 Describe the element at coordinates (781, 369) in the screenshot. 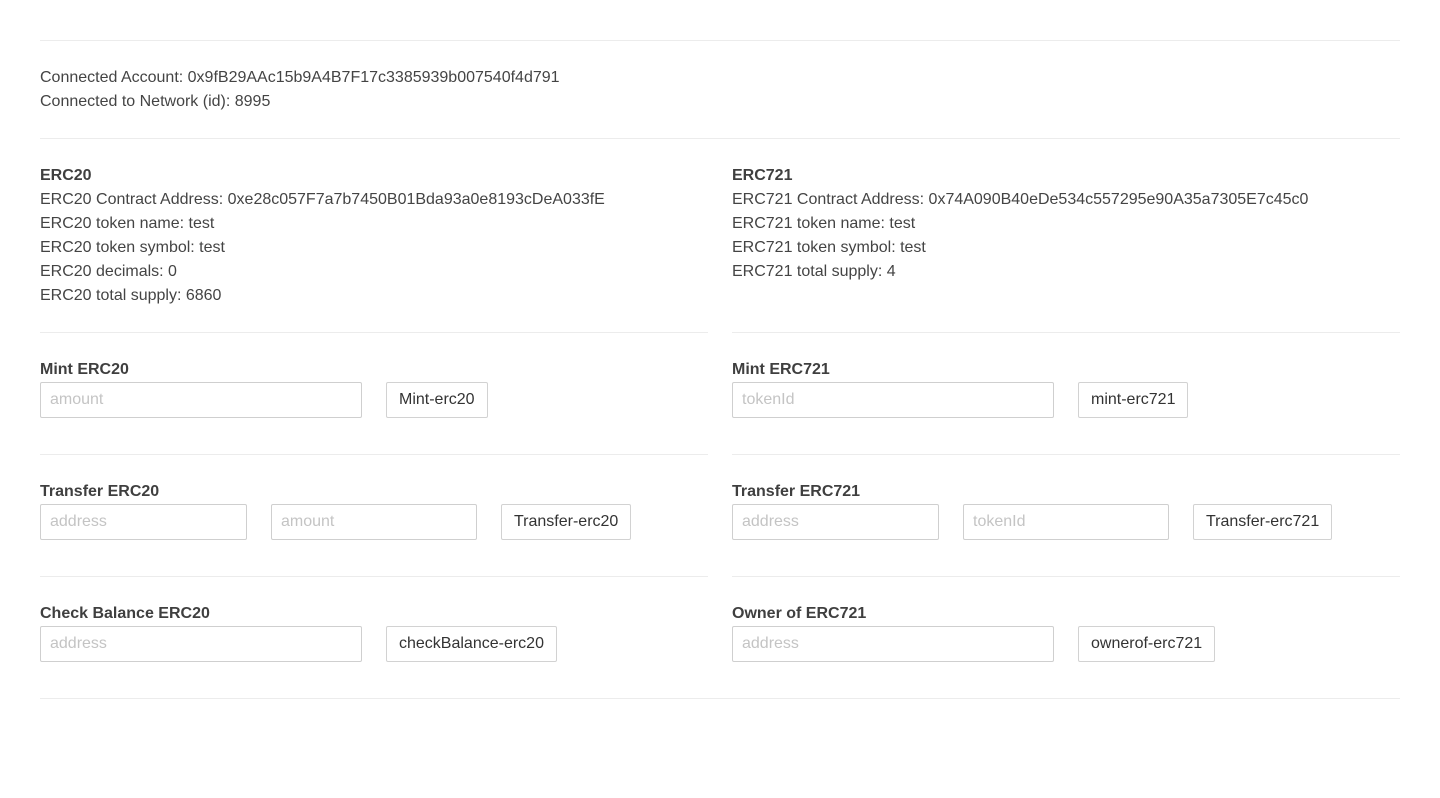

I see `mint-erc721-title: Mint ERC721` at that location.